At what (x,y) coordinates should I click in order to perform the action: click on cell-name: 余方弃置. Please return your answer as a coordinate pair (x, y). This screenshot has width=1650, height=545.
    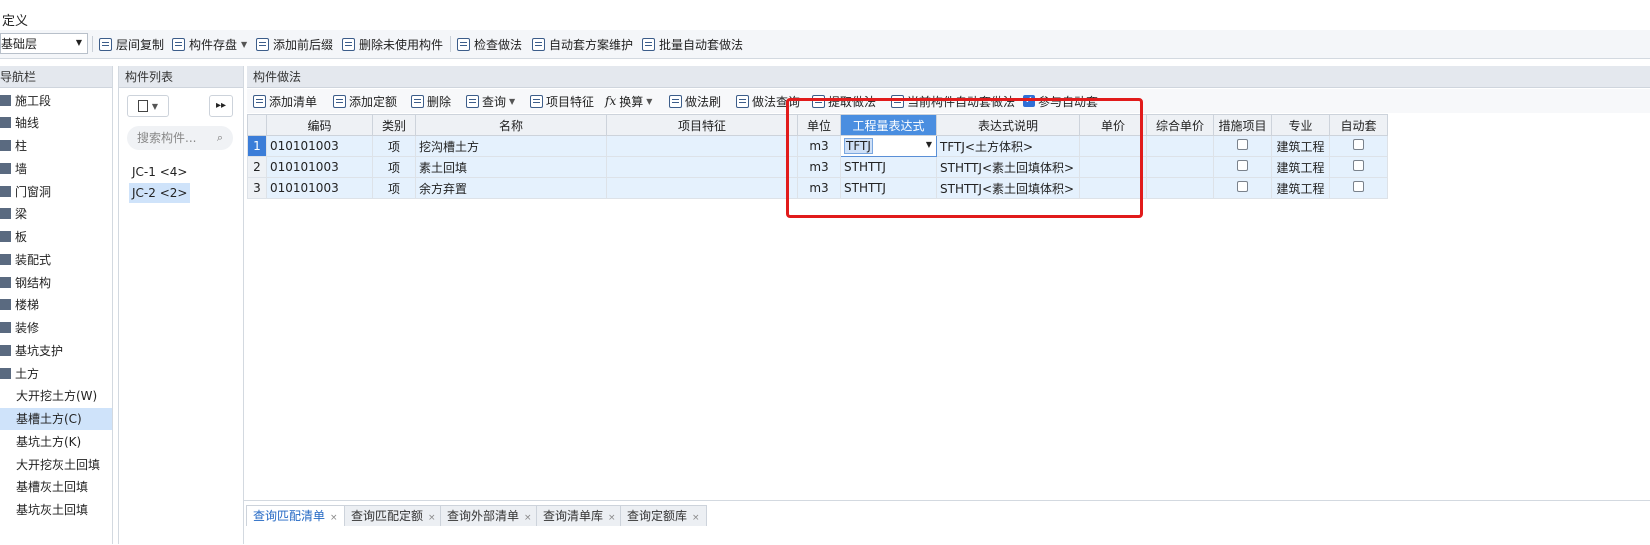
    Looking at the image, I should click on (511, 188).